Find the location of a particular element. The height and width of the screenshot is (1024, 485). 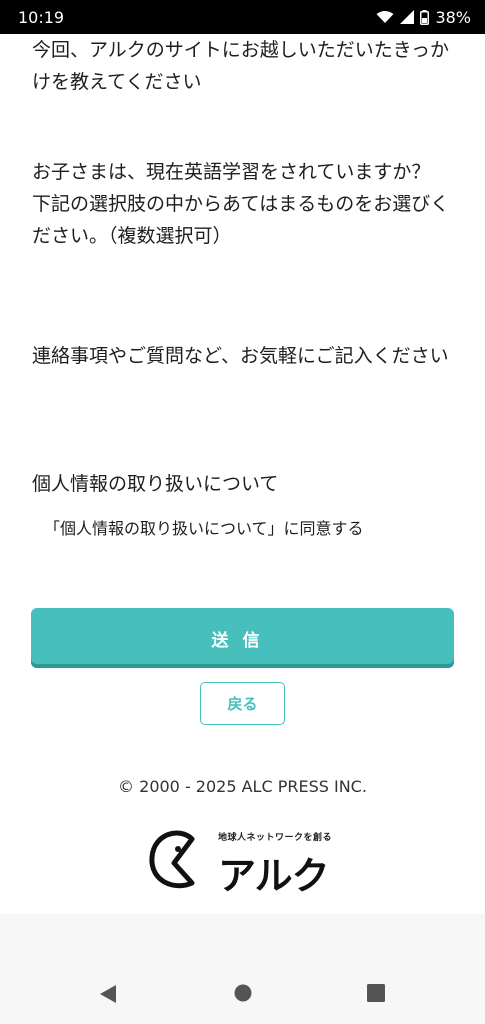

alc-mascot-icon is located at coordinates (172, 859).